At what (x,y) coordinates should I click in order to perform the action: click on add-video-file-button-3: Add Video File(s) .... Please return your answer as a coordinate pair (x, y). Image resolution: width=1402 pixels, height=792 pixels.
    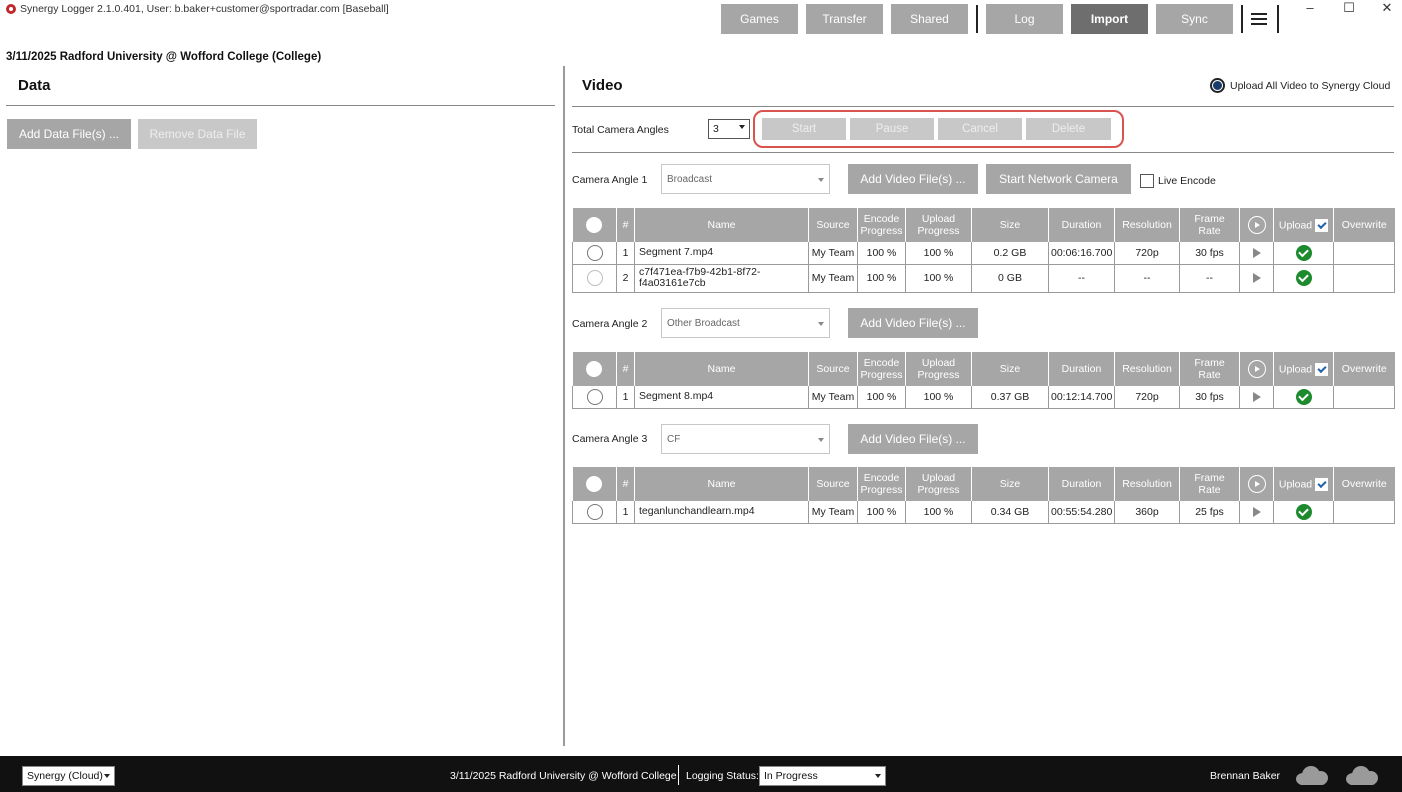
    Looking at the image, I should click on (913, 439).